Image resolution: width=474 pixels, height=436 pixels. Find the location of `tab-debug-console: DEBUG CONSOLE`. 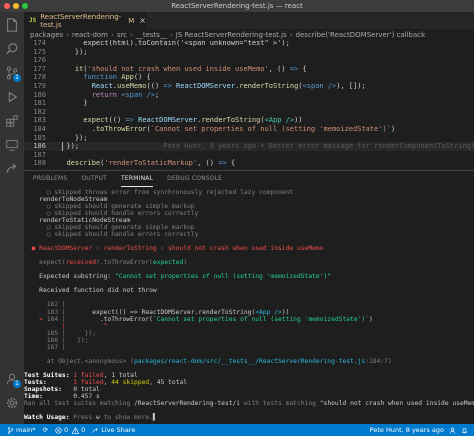

tab-debug-console: DEBUG CONSOLE is located at coordinates (194, 179).